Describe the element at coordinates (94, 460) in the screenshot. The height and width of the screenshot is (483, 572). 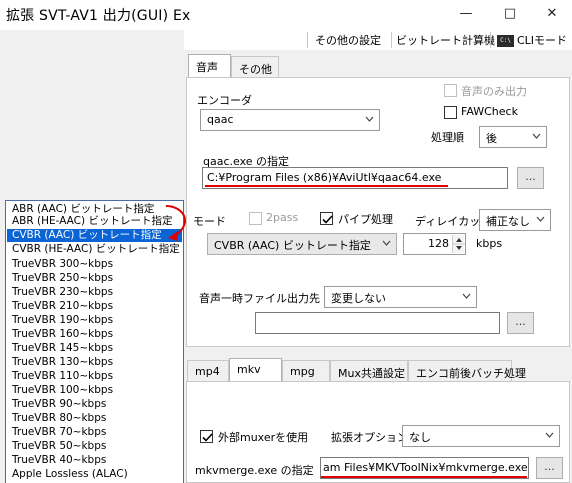
I see `list-item: TrueVBR 40~kbps` at that location.